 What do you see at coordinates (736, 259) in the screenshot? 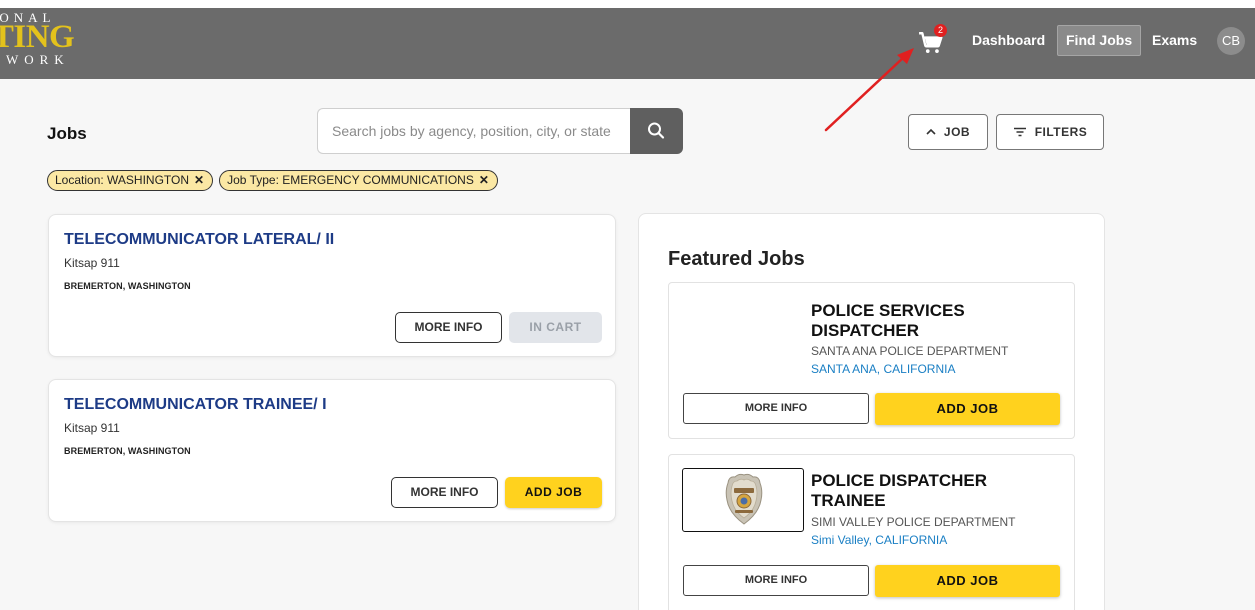
I see `featured-heading: Featured Jobs` at bounding box center [736, 259].